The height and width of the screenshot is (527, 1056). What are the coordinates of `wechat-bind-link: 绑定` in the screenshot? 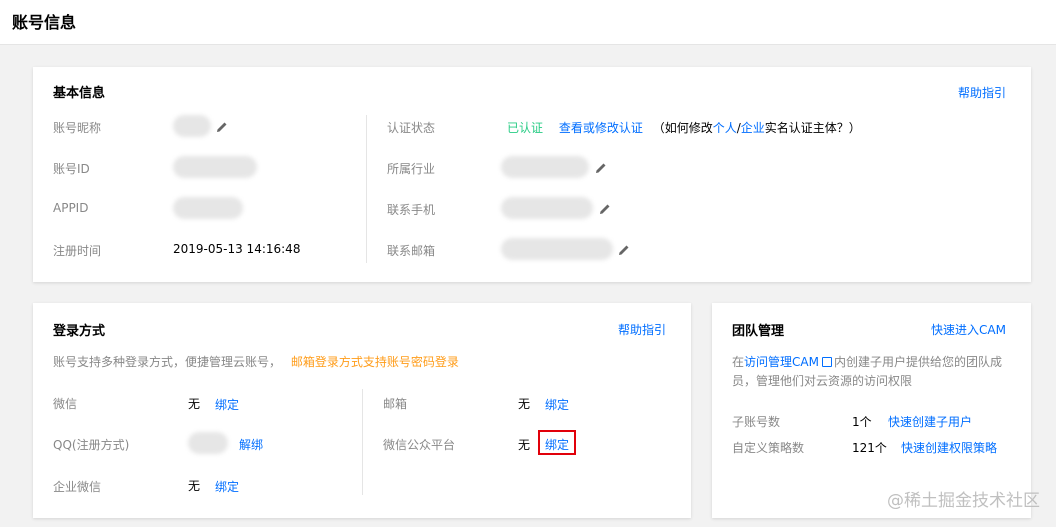 It's located at (227, 404).